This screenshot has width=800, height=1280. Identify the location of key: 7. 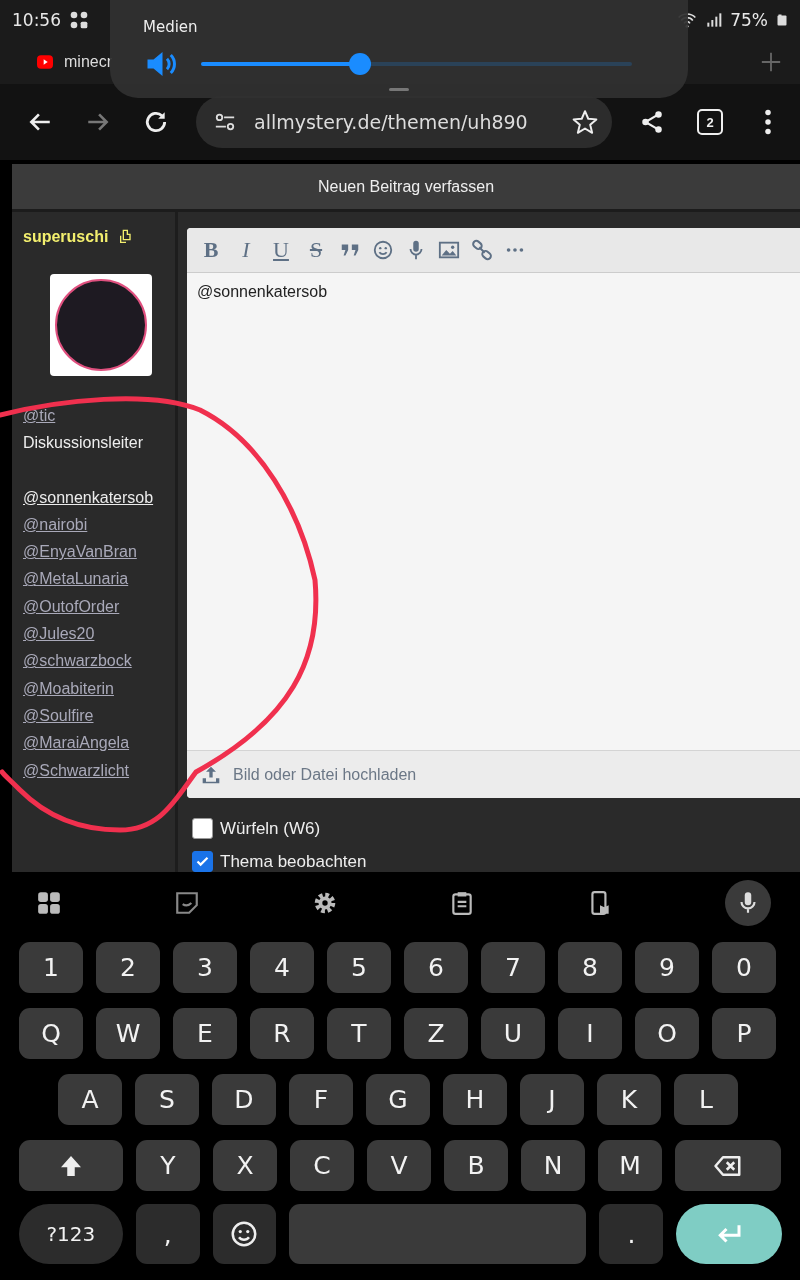
(513, 967).